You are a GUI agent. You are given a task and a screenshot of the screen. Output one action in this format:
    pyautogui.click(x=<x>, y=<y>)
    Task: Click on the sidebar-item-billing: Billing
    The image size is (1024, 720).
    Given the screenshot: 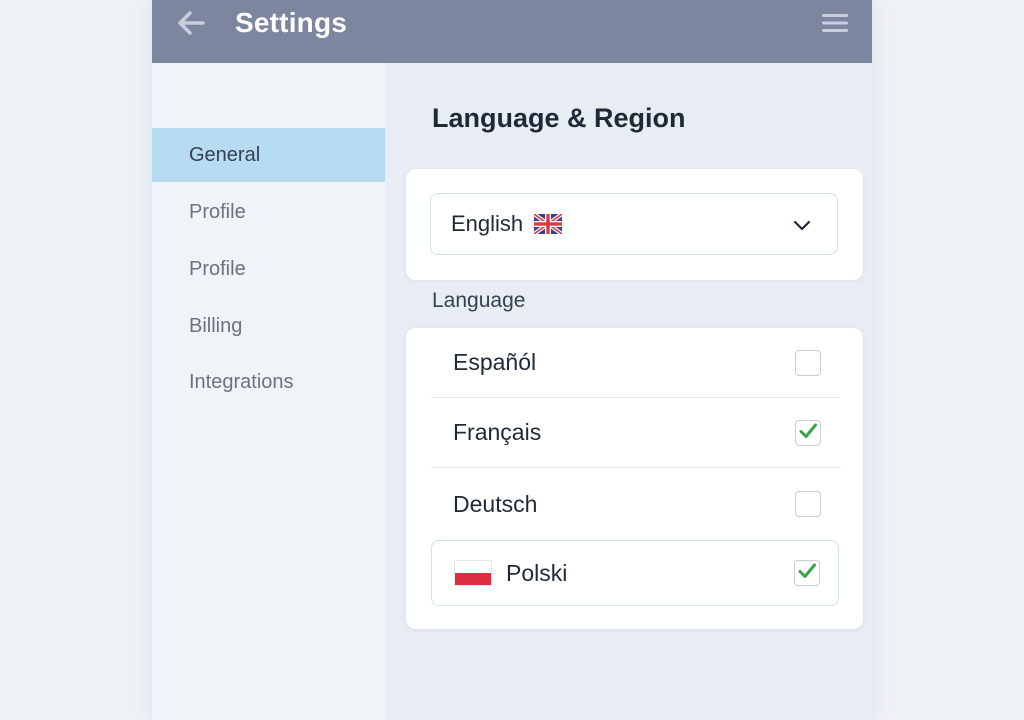 What is the action you would take?
    pyautogui.click(x=268, y=326)
    